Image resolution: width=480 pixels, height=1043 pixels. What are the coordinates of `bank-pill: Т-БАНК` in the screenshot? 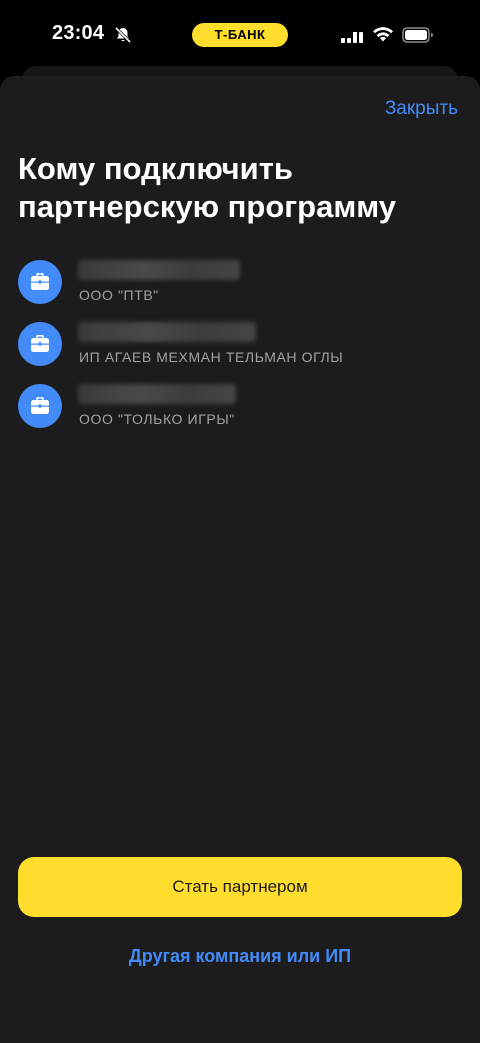 It's located at (240, 35).